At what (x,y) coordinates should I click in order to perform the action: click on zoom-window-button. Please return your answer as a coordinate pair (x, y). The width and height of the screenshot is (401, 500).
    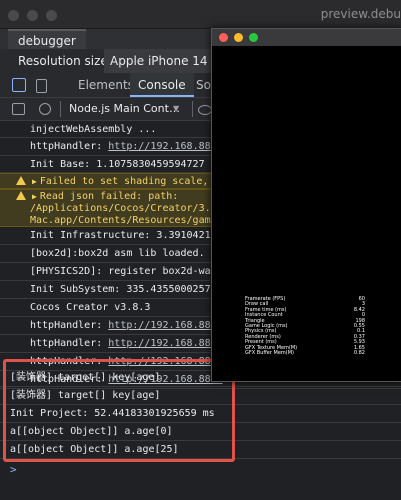
    Looking at the image, I should click on (51, 15).